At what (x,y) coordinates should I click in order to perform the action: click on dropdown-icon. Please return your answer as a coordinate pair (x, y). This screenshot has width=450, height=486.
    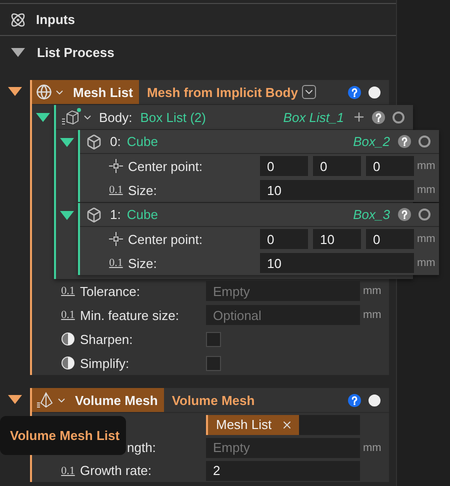
    Looking at the image, I should click on (309, 92).